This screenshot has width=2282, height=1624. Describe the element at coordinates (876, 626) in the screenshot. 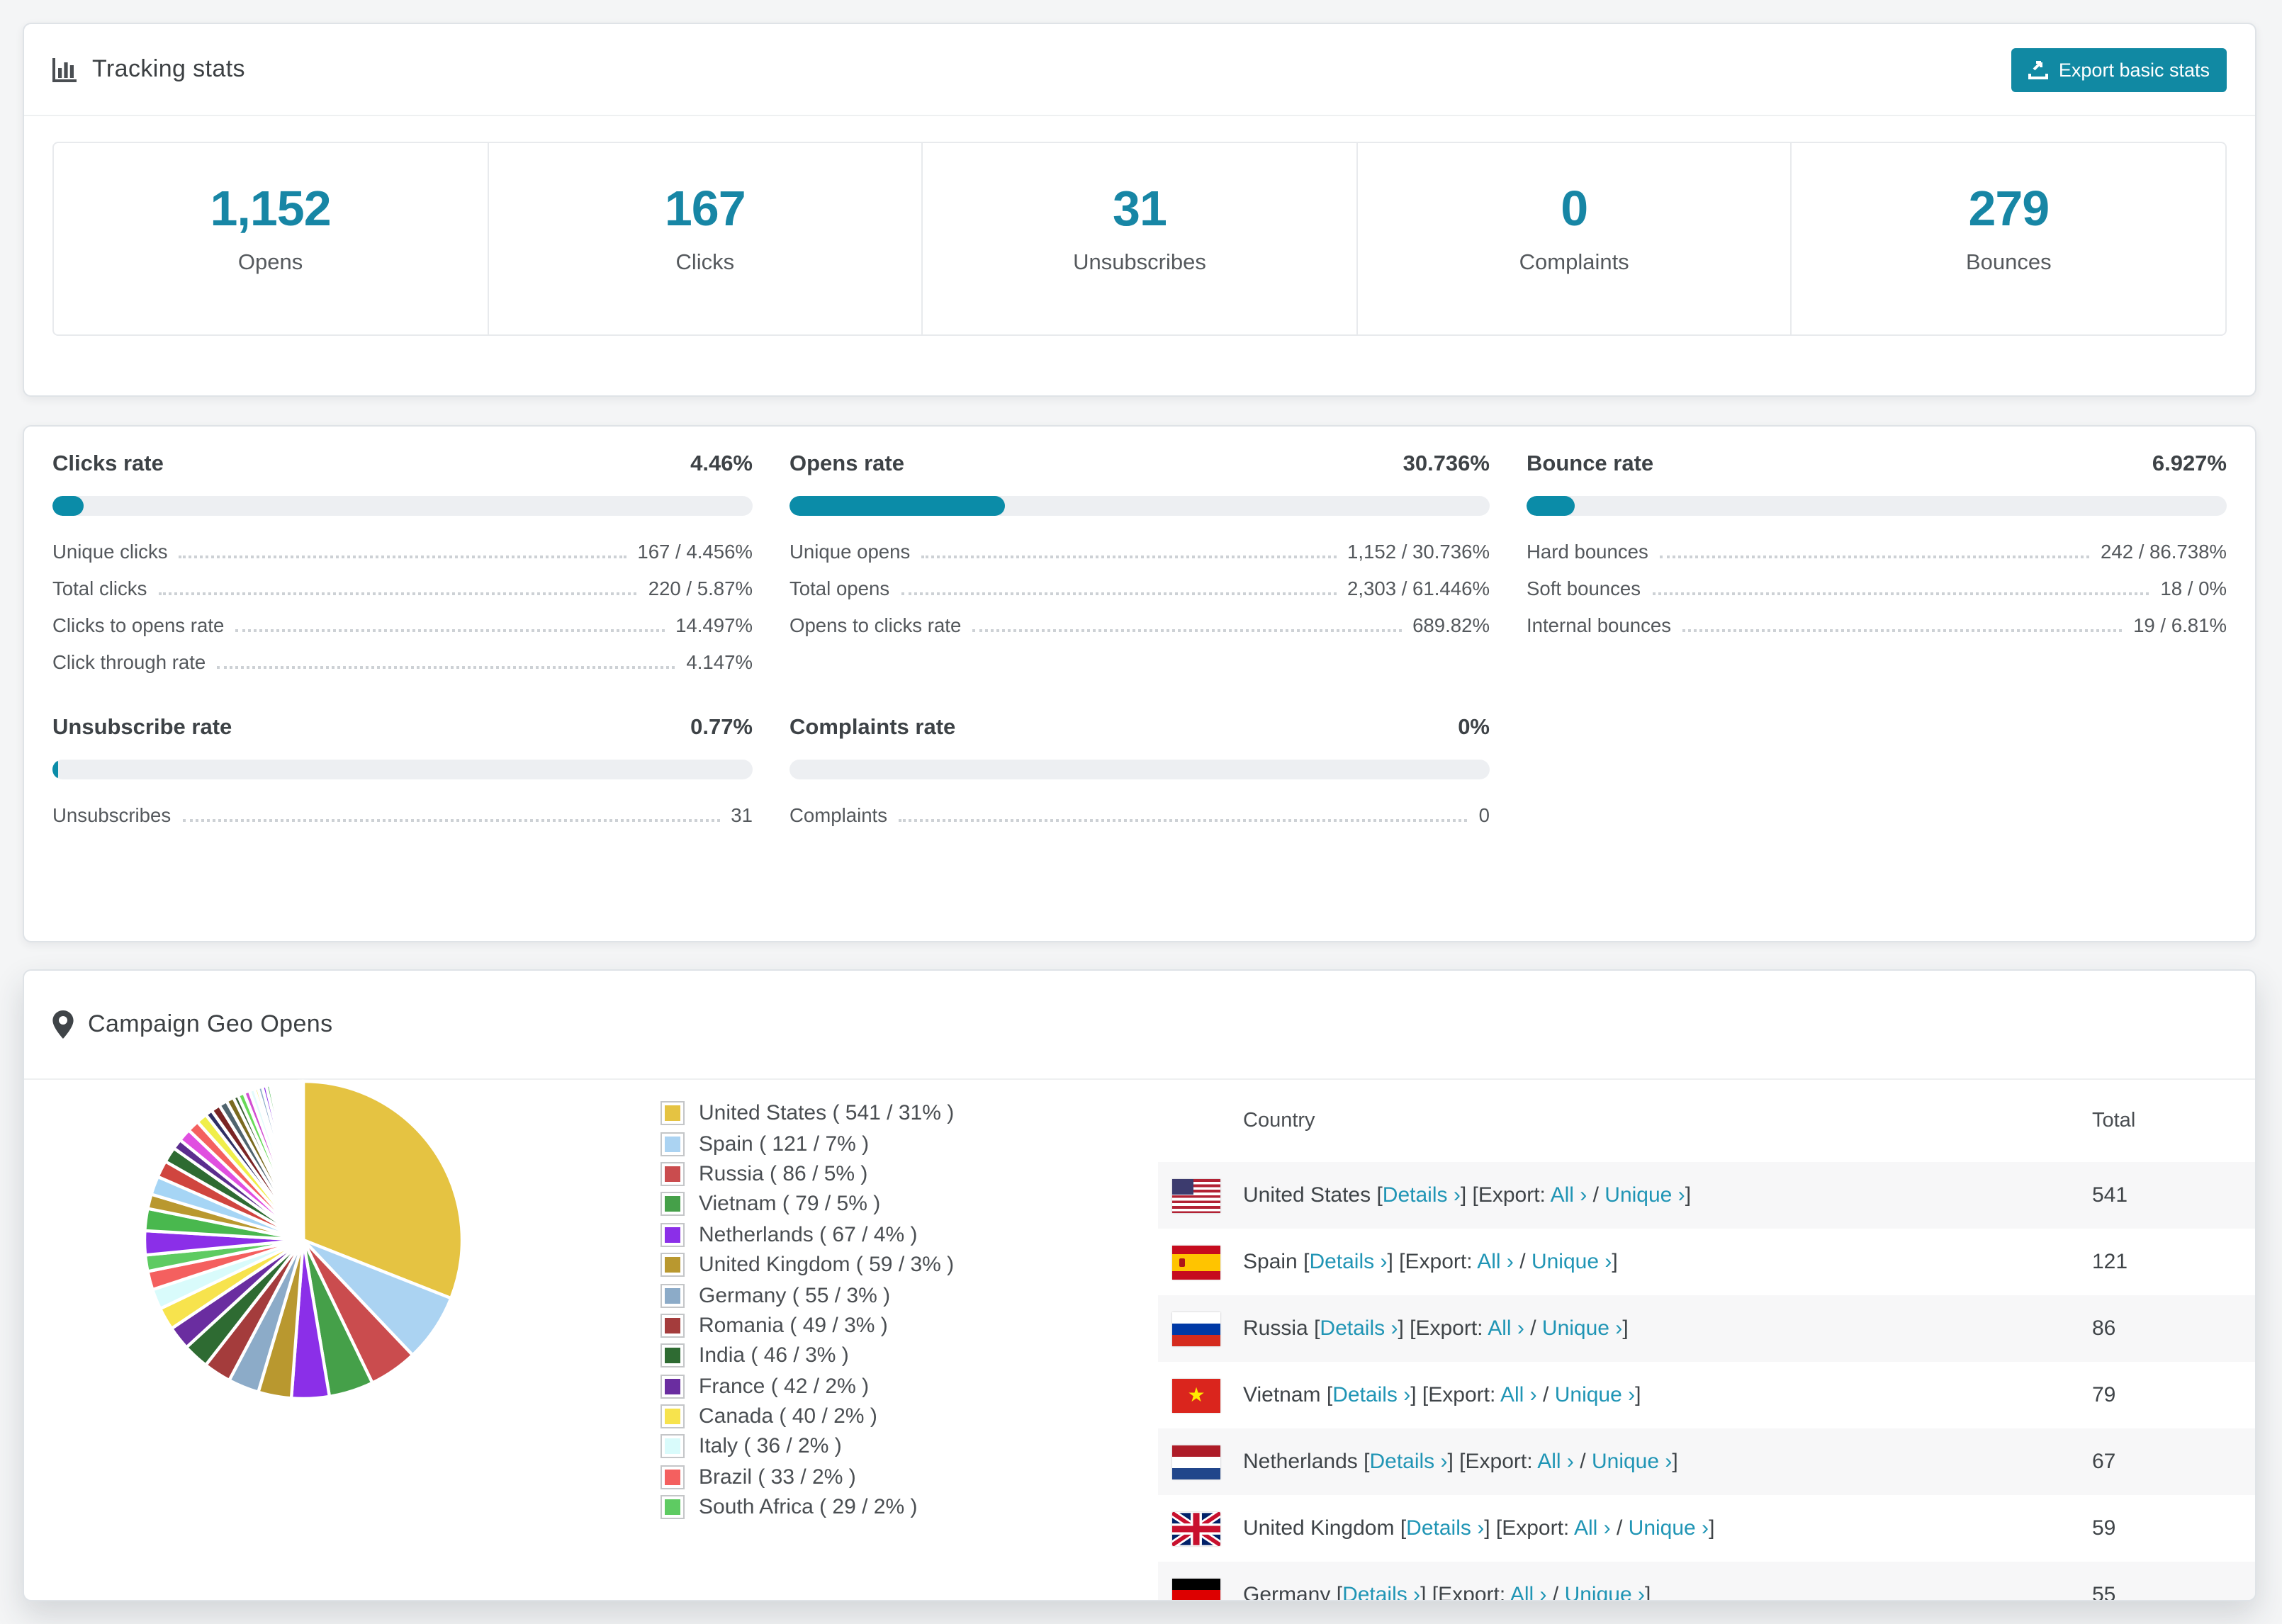

I see `metric-label: Opens to clicks rate` at that location.